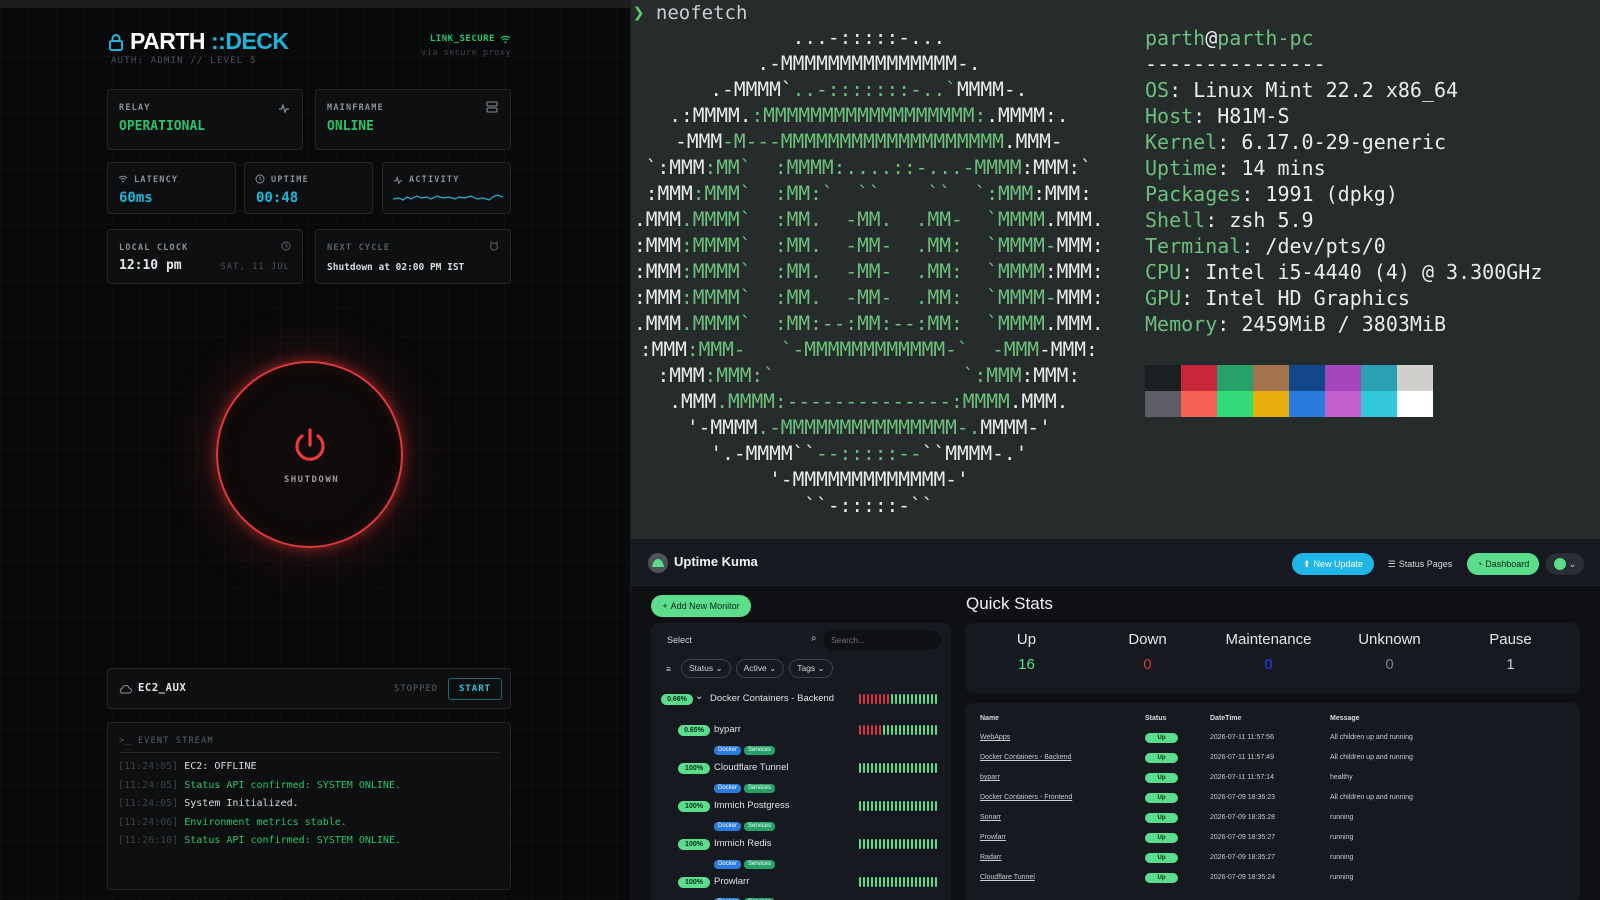 Image resolution: width=1600 pixels, height=900 pixels. I want to click on ec2-start-button: START, so click(475, 689).